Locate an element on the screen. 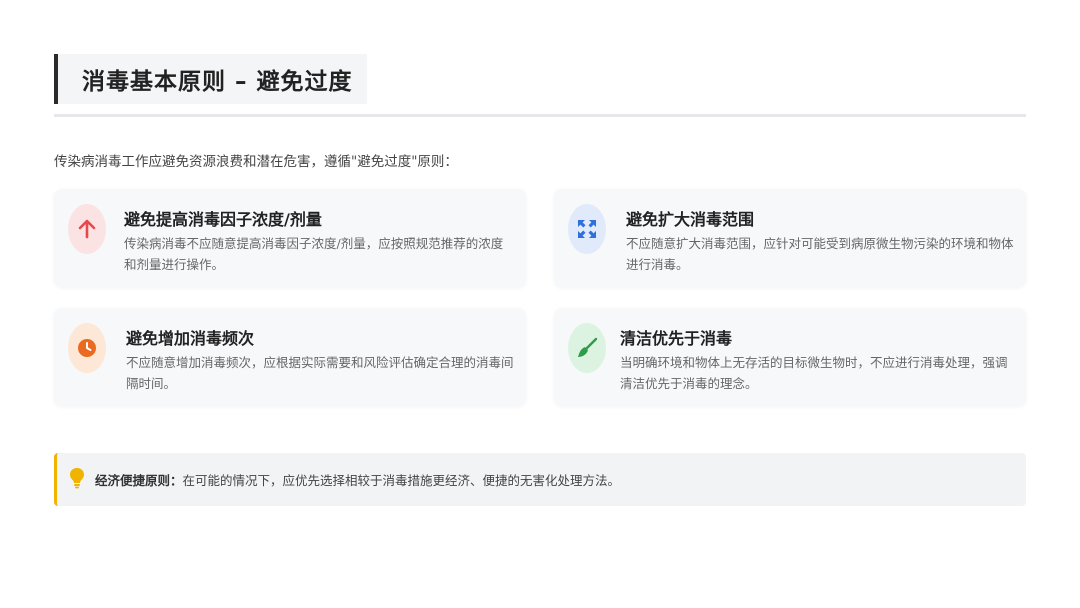 This screenshot has height=608, width=1080. expand-arrows-icon is located at coordinates (587, 229).